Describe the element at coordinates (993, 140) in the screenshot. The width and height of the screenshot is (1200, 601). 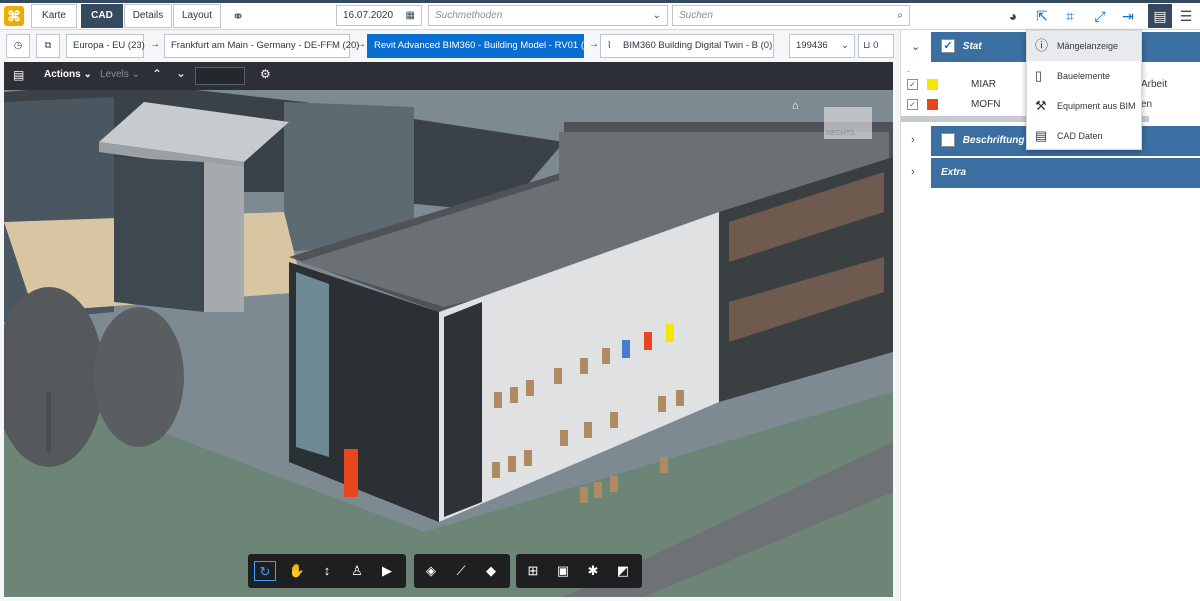
I see `beschriftung-label: Beschriftung` at that location.